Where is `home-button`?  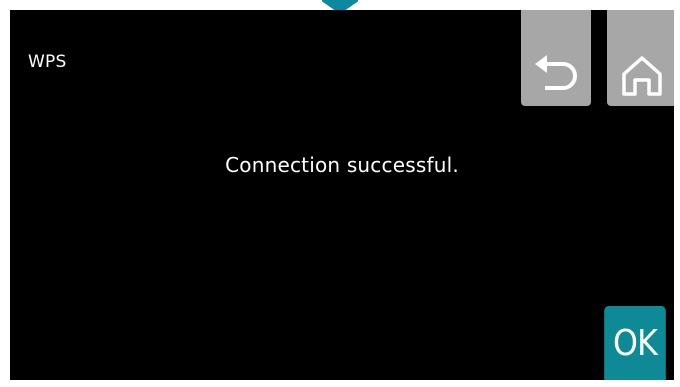
home-button is located at coordinates (640, 58).